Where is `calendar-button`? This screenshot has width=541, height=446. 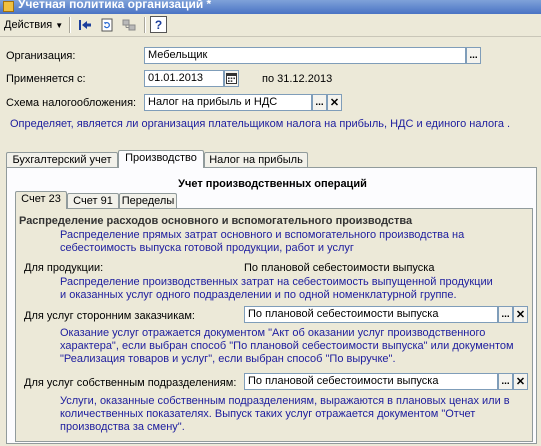 calendar-button is located at coordinates (231, 78).